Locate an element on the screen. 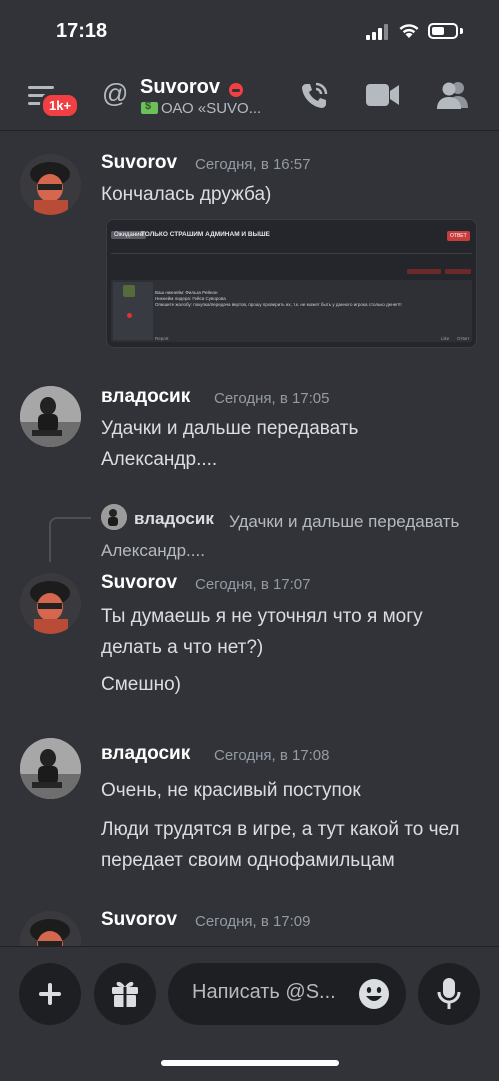  forum-reply-button: ОТВЕТ is located at coordinates (458, 236).